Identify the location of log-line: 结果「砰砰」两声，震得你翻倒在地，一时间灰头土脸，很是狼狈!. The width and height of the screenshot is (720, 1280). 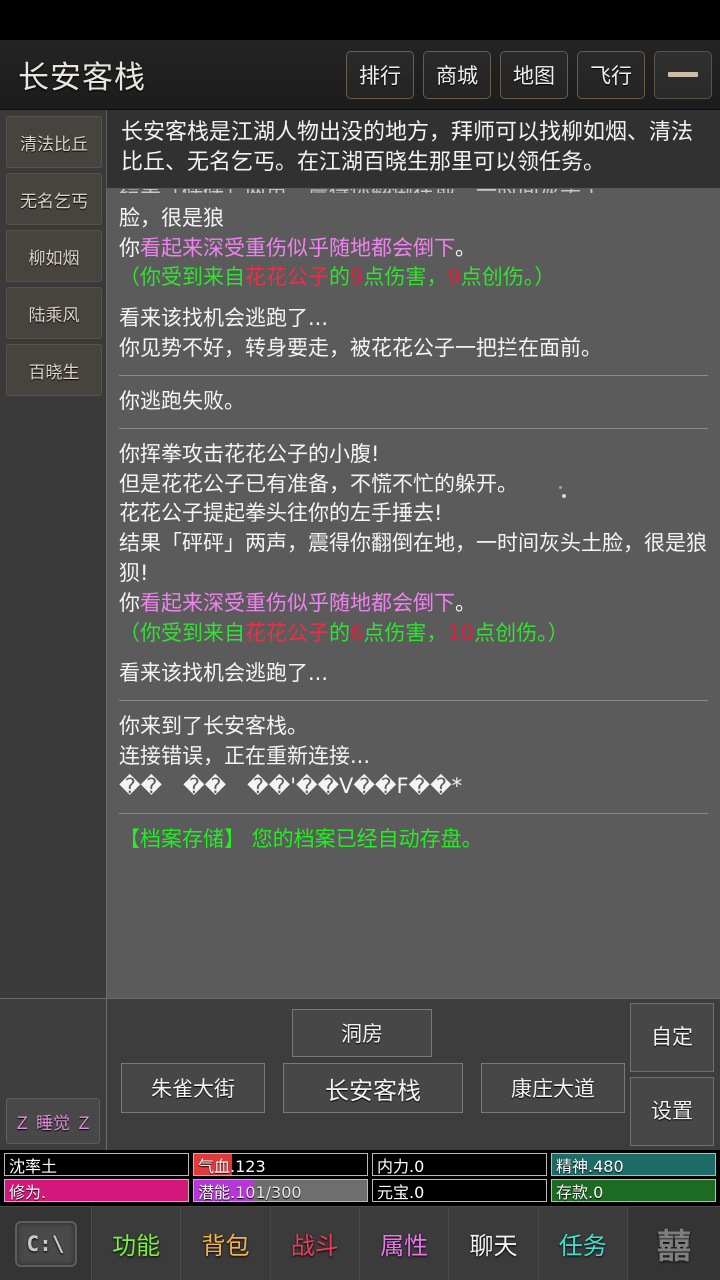
(413, 559).